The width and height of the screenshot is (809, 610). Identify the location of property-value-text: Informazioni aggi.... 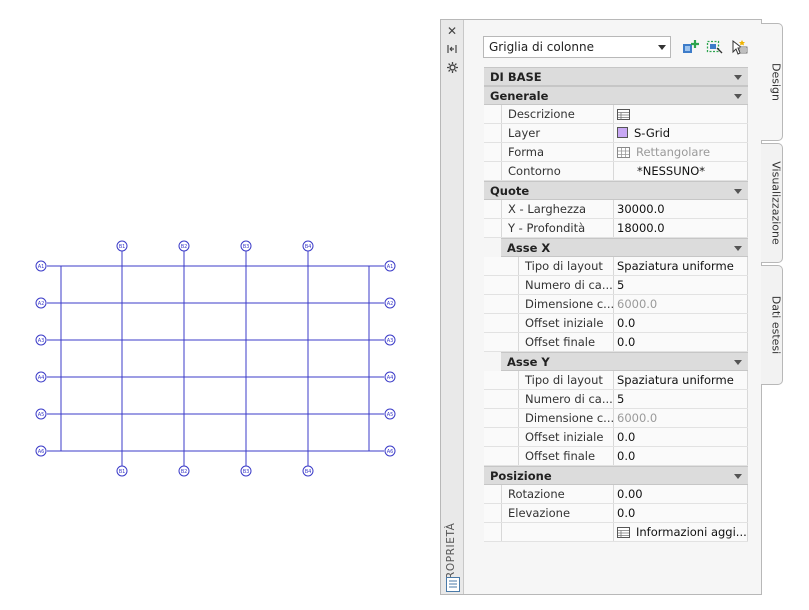
(691, 532).